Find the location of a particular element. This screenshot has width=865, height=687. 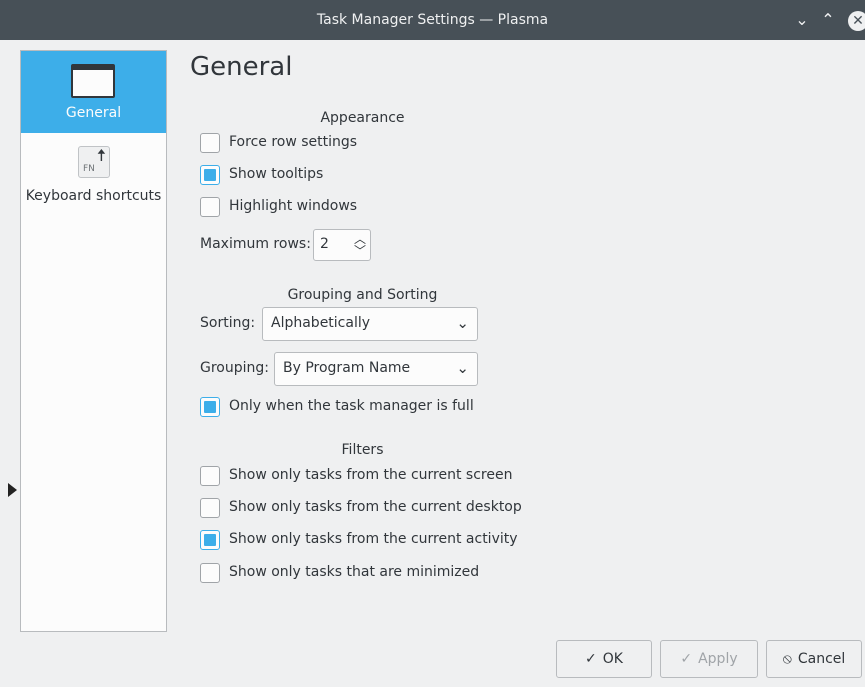

minimize-icon: ⌄ is located at coordinates (802, 20).